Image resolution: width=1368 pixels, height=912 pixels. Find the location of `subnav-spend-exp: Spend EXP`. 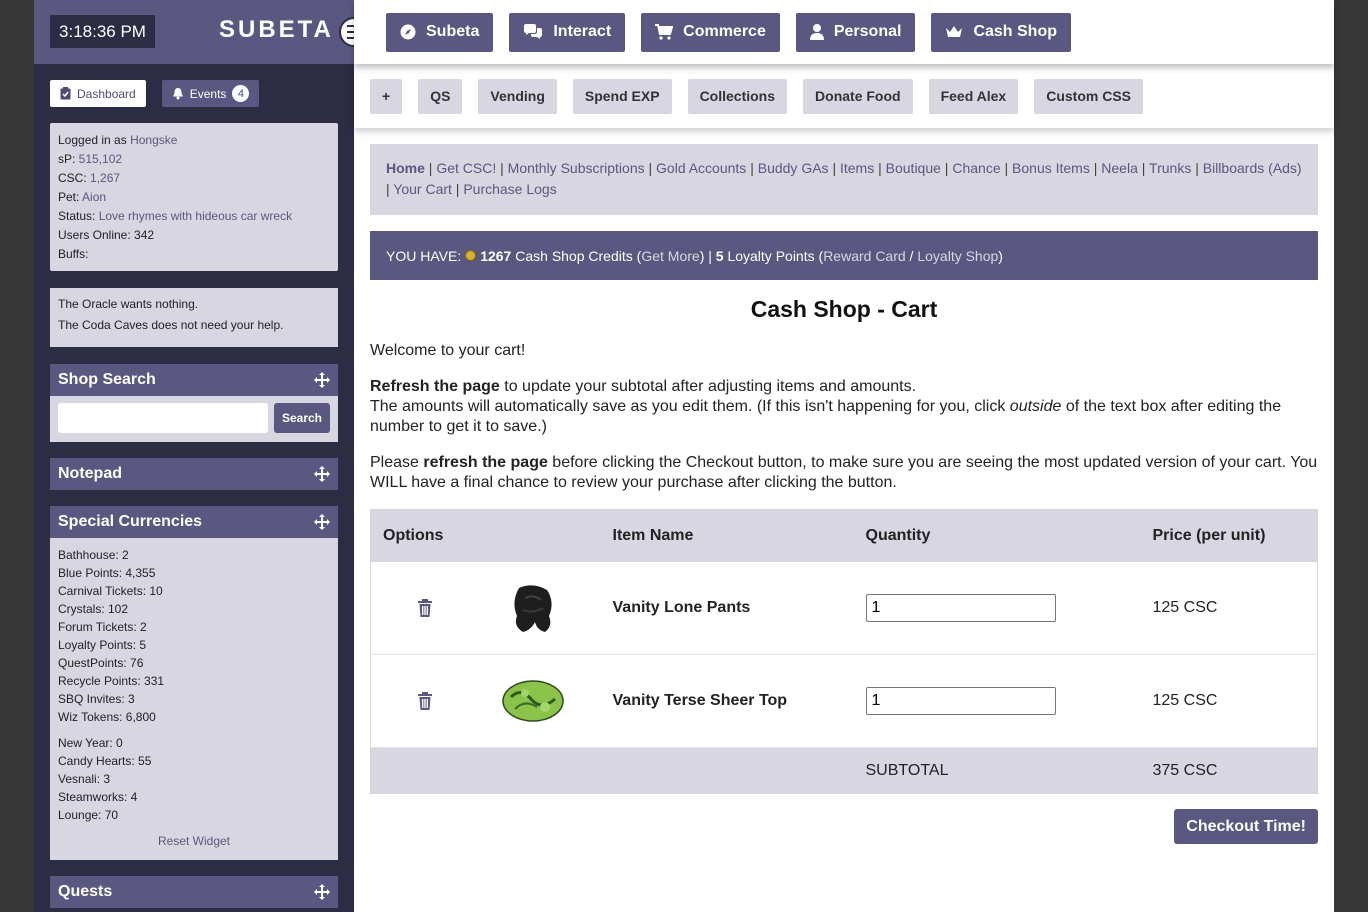

subnav-spend-exp: Spend EXP is located at coordinates (622, 96).